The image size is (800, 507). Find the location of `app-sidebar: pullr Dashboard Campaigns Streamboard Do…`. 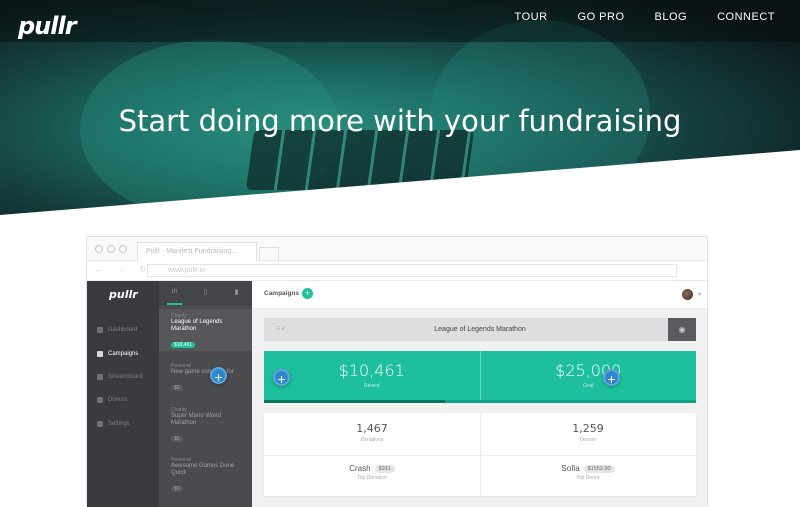

app-sidebar: pullr Dashboard Campaigns Streamboard Do… is located at coordinates (123, 394).